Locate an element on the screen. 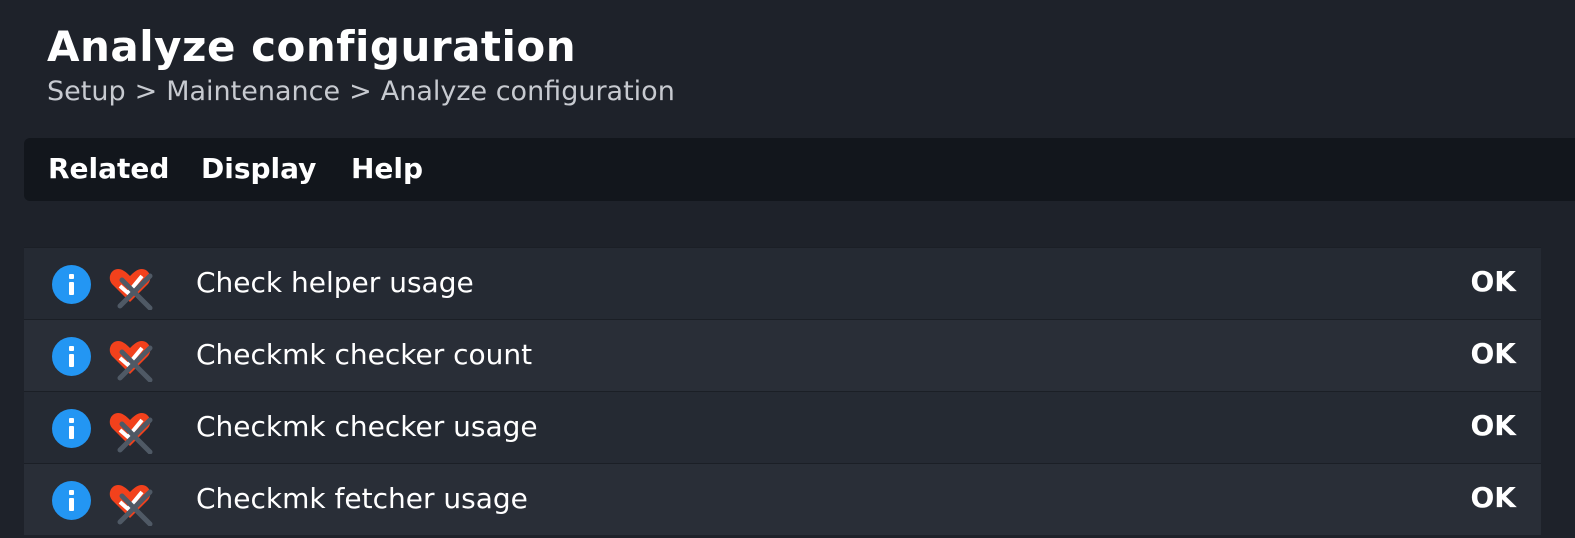  check-name: Checkmk fetcher usage is located at coordinates (362, 498).